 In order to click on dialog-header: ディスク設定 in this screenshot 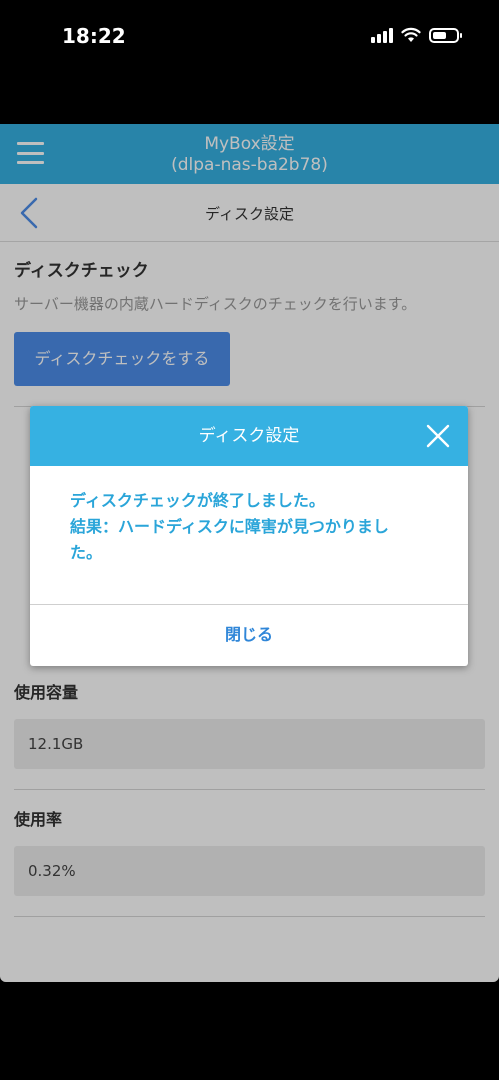, I will do `click(249, 436)`.